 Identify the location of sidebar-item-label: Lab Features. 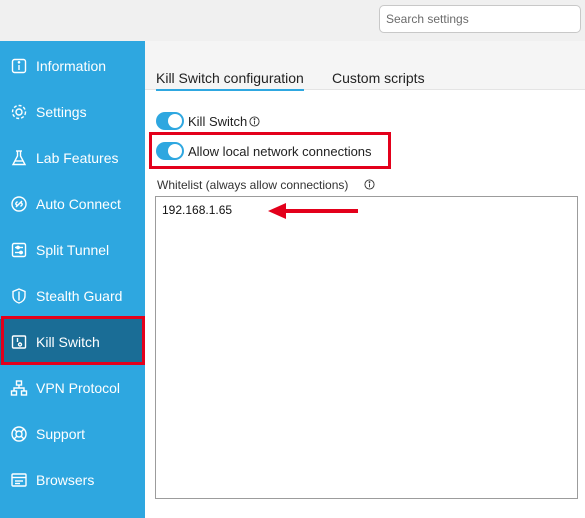
(77, 158).